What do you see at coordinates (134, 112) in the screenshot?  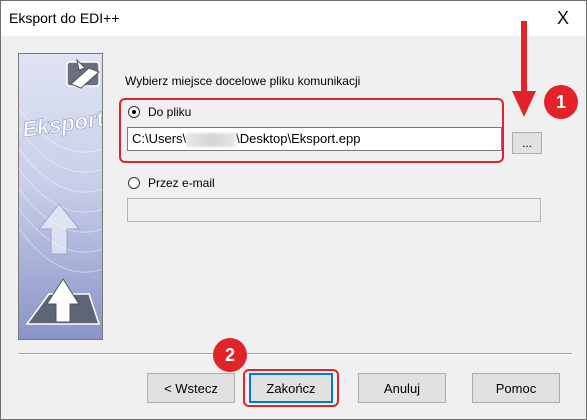 I see `radio-button-checked` at bounding box center [134, 112].